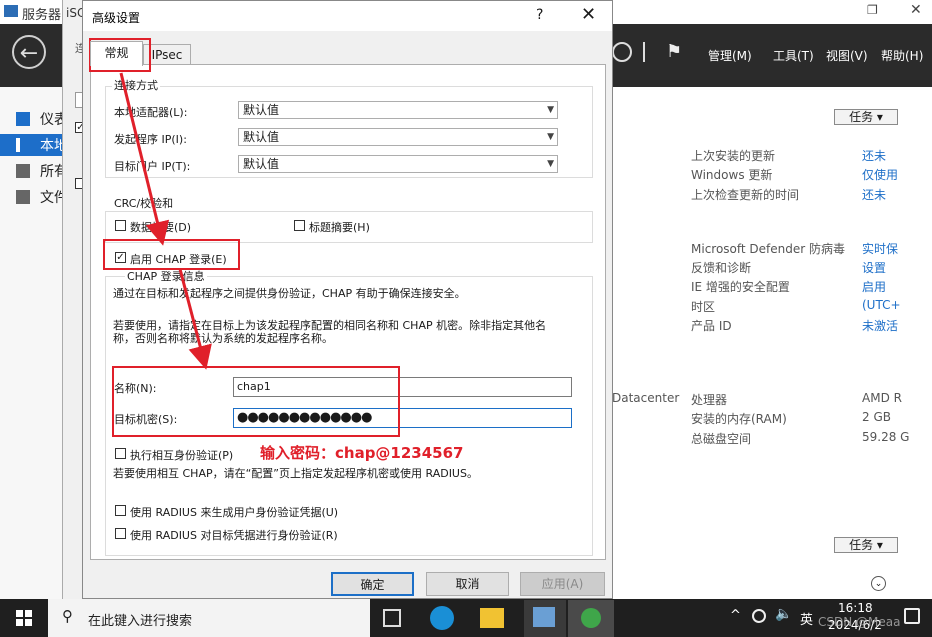  Describe the element at coordinates (711, 326) in the screenshot. I see `prop-label: 产品 ID` at that location.